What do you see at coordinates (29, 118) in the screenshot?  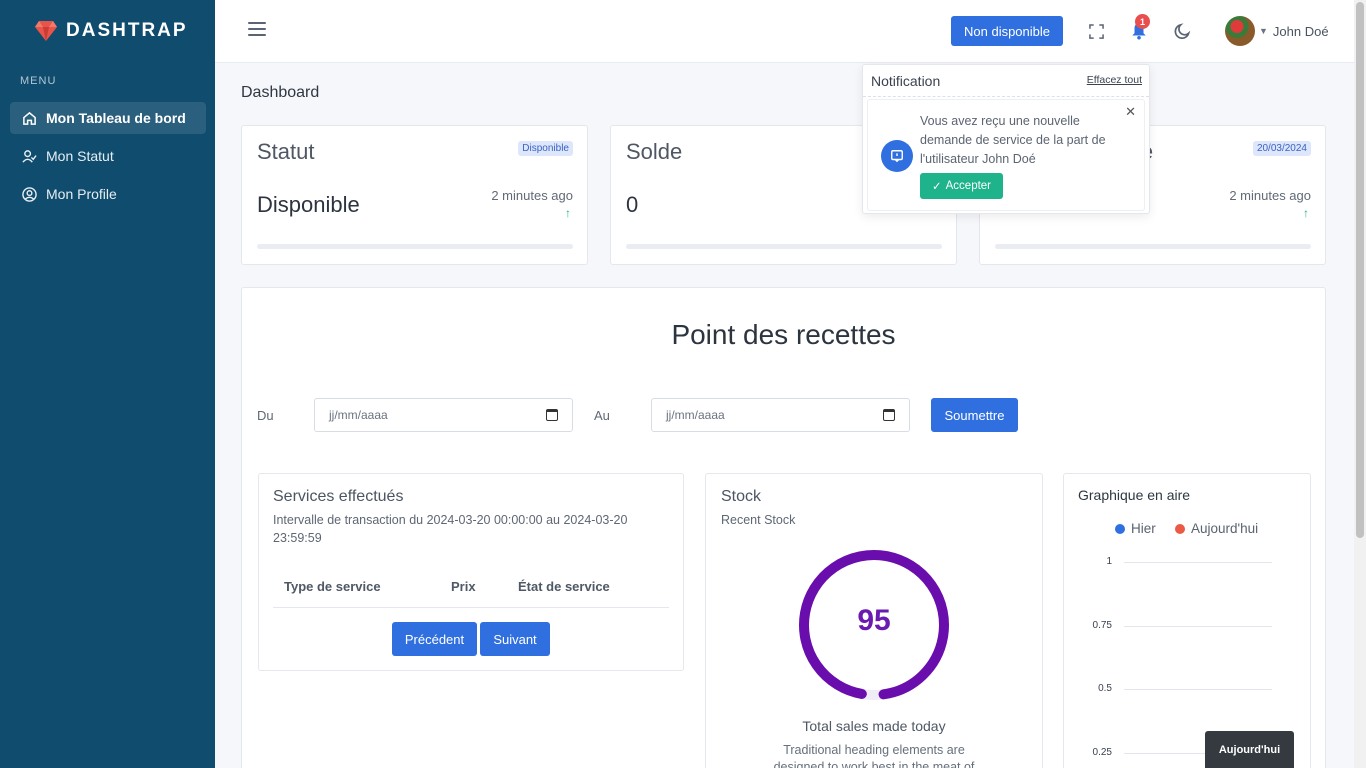 I see `home-icon` at bounding box center [29, 118].